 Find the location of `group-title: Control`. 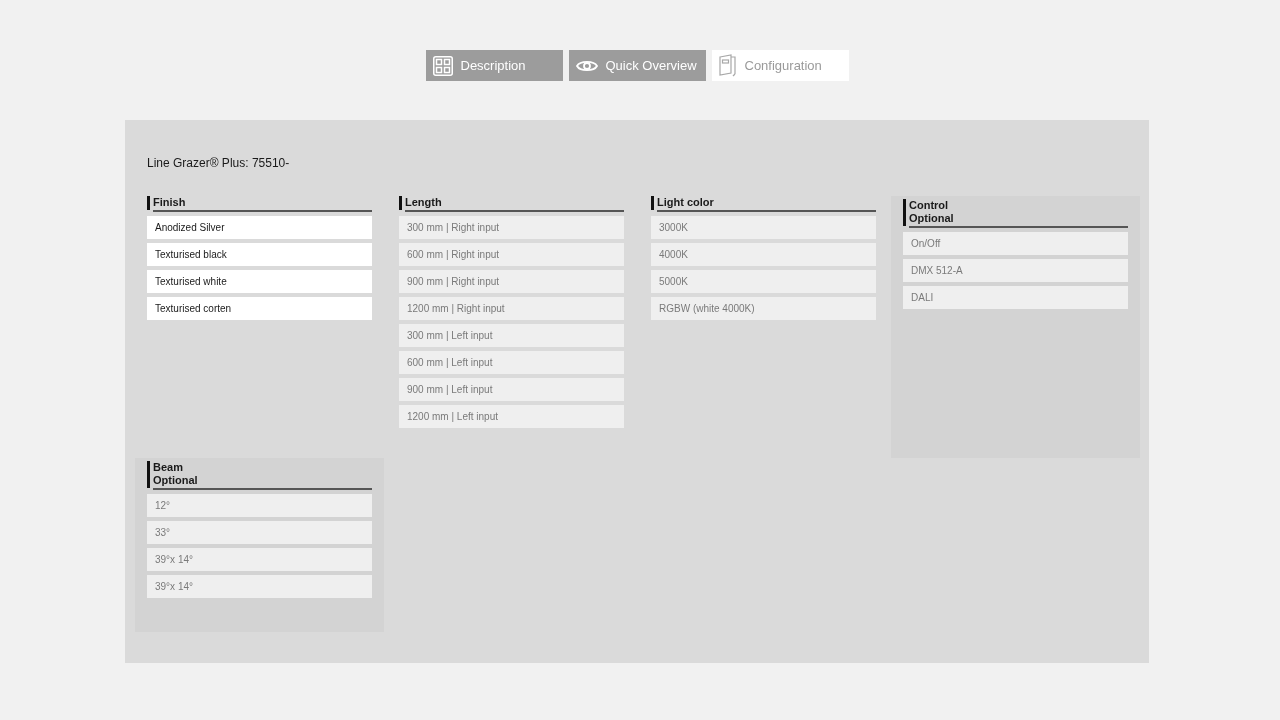

group-title: Control is located at coordinates (929, 205).